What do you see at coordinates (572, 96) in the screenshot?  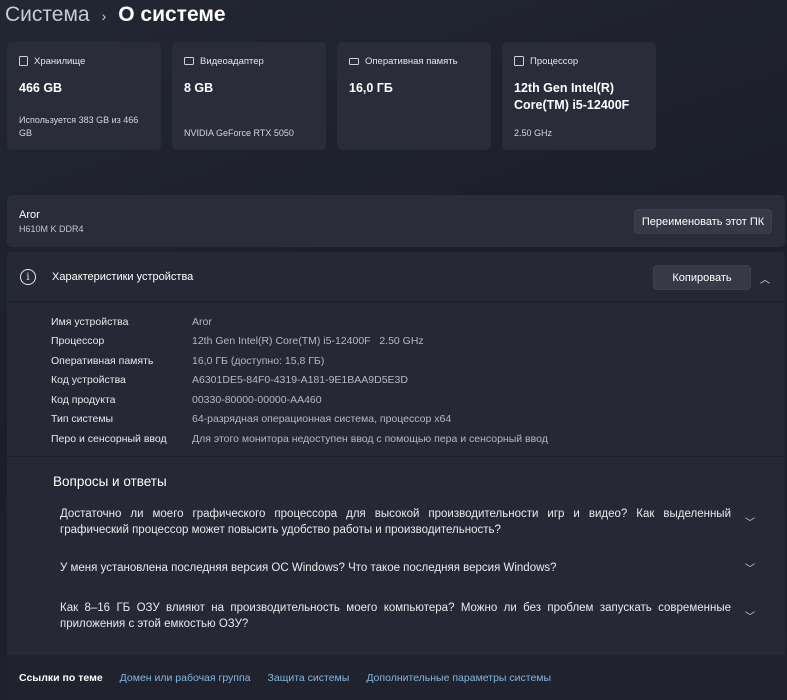 I see `card-value: 12th Gen Intel(R) Core(TM) i5-12400F` at bounding box center [572, 96].